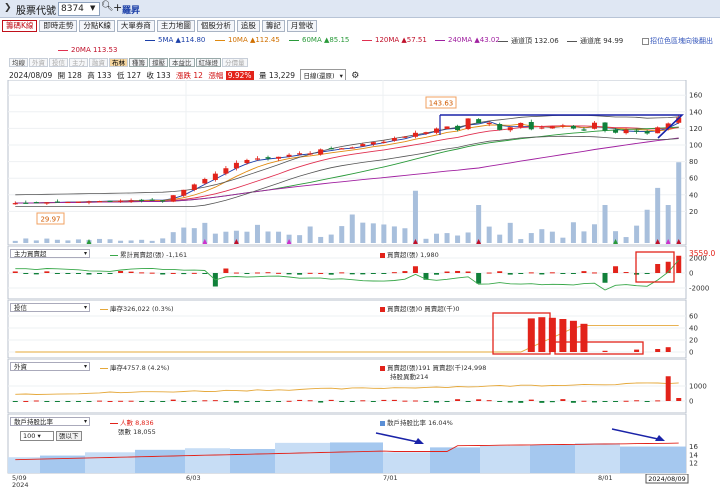 The width and height of the screenshot is (720, 488). I want to click on subtab-price-volume: 分價量, so click(235, 62).